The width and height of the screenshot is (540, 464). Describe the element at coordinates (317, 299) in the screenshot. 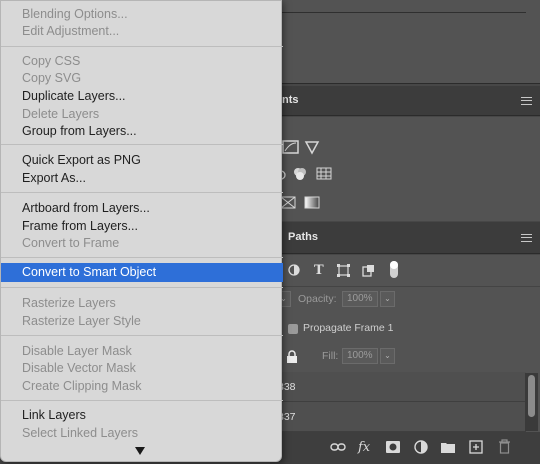

I see `opacity-label: Opacity:` at that location.